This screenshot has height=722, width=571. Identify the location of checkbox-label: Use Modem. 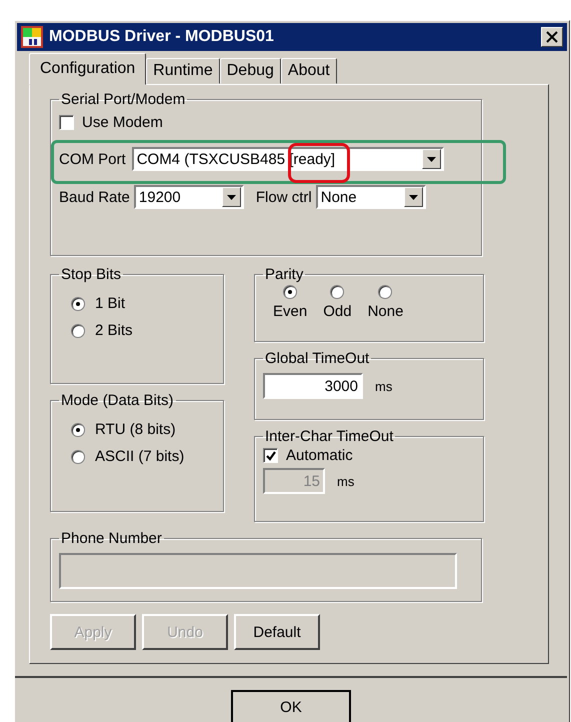
(122, 122).